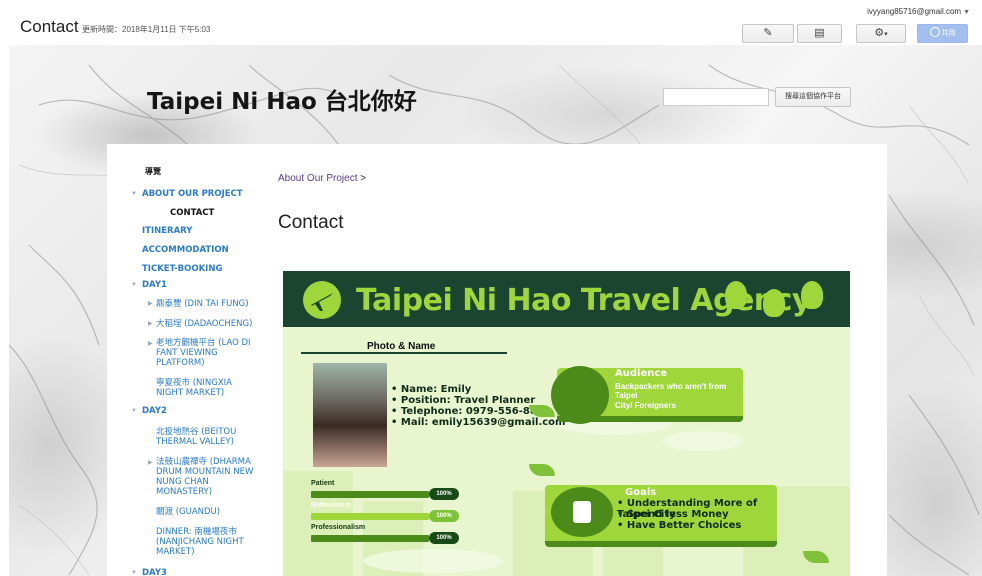  What do you see at coordinates (203, 353) in the screenshot?
I see `nav-lao-di-fant: 老地方觀機平台 (LAO DI FANT VIEWING PLATFORM)` at bounding box center [203, 353].